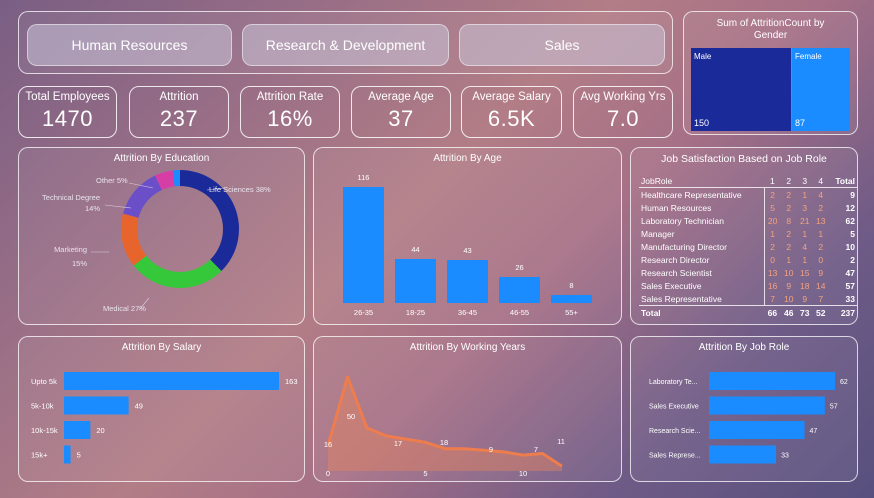 Image resolution: width=874 pixels, height=498 pixels. I want to click on row-cell: 20, so click(772, 220).